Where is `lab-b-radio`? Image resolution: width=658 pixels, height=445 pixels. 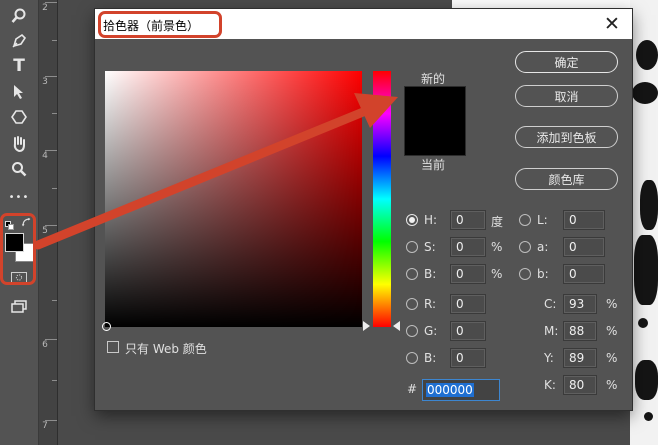 lab-b-radio is located at coordinates (525, 274).